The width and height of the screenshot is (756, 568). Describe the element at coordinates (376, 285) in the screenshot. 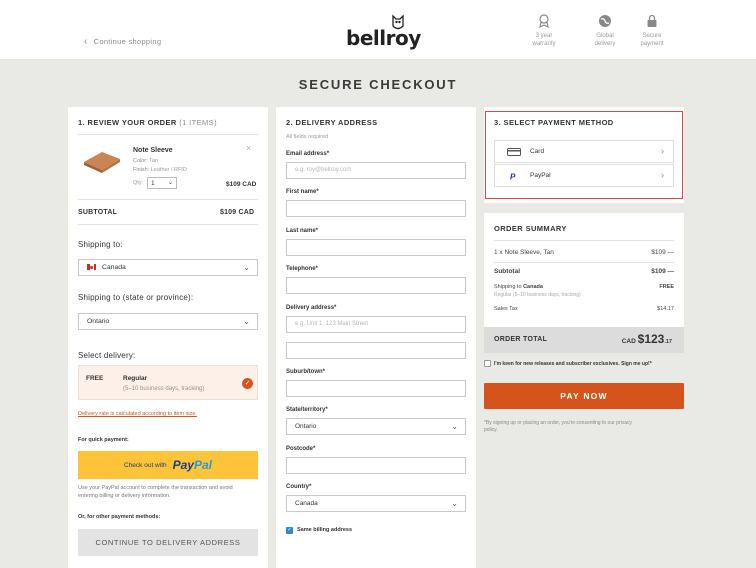

I see `telephone-field` at that location.